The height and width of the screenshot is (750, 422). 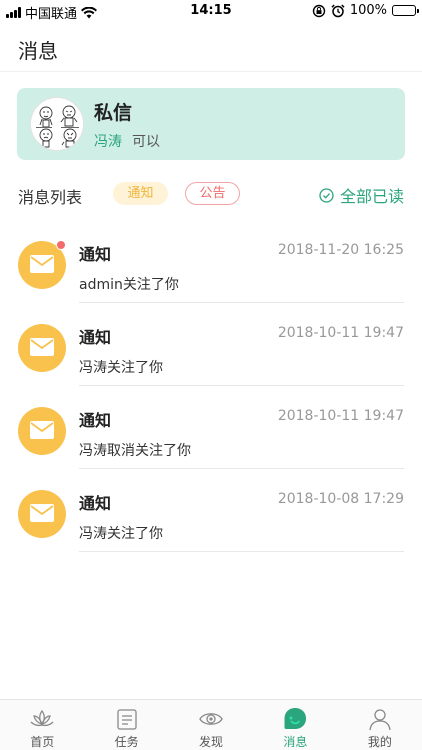 What do you see at coordinates (371, 196) in the screenshot?
I see `mark-all-read-label: 全部已读` at bounding box center [371, 196].